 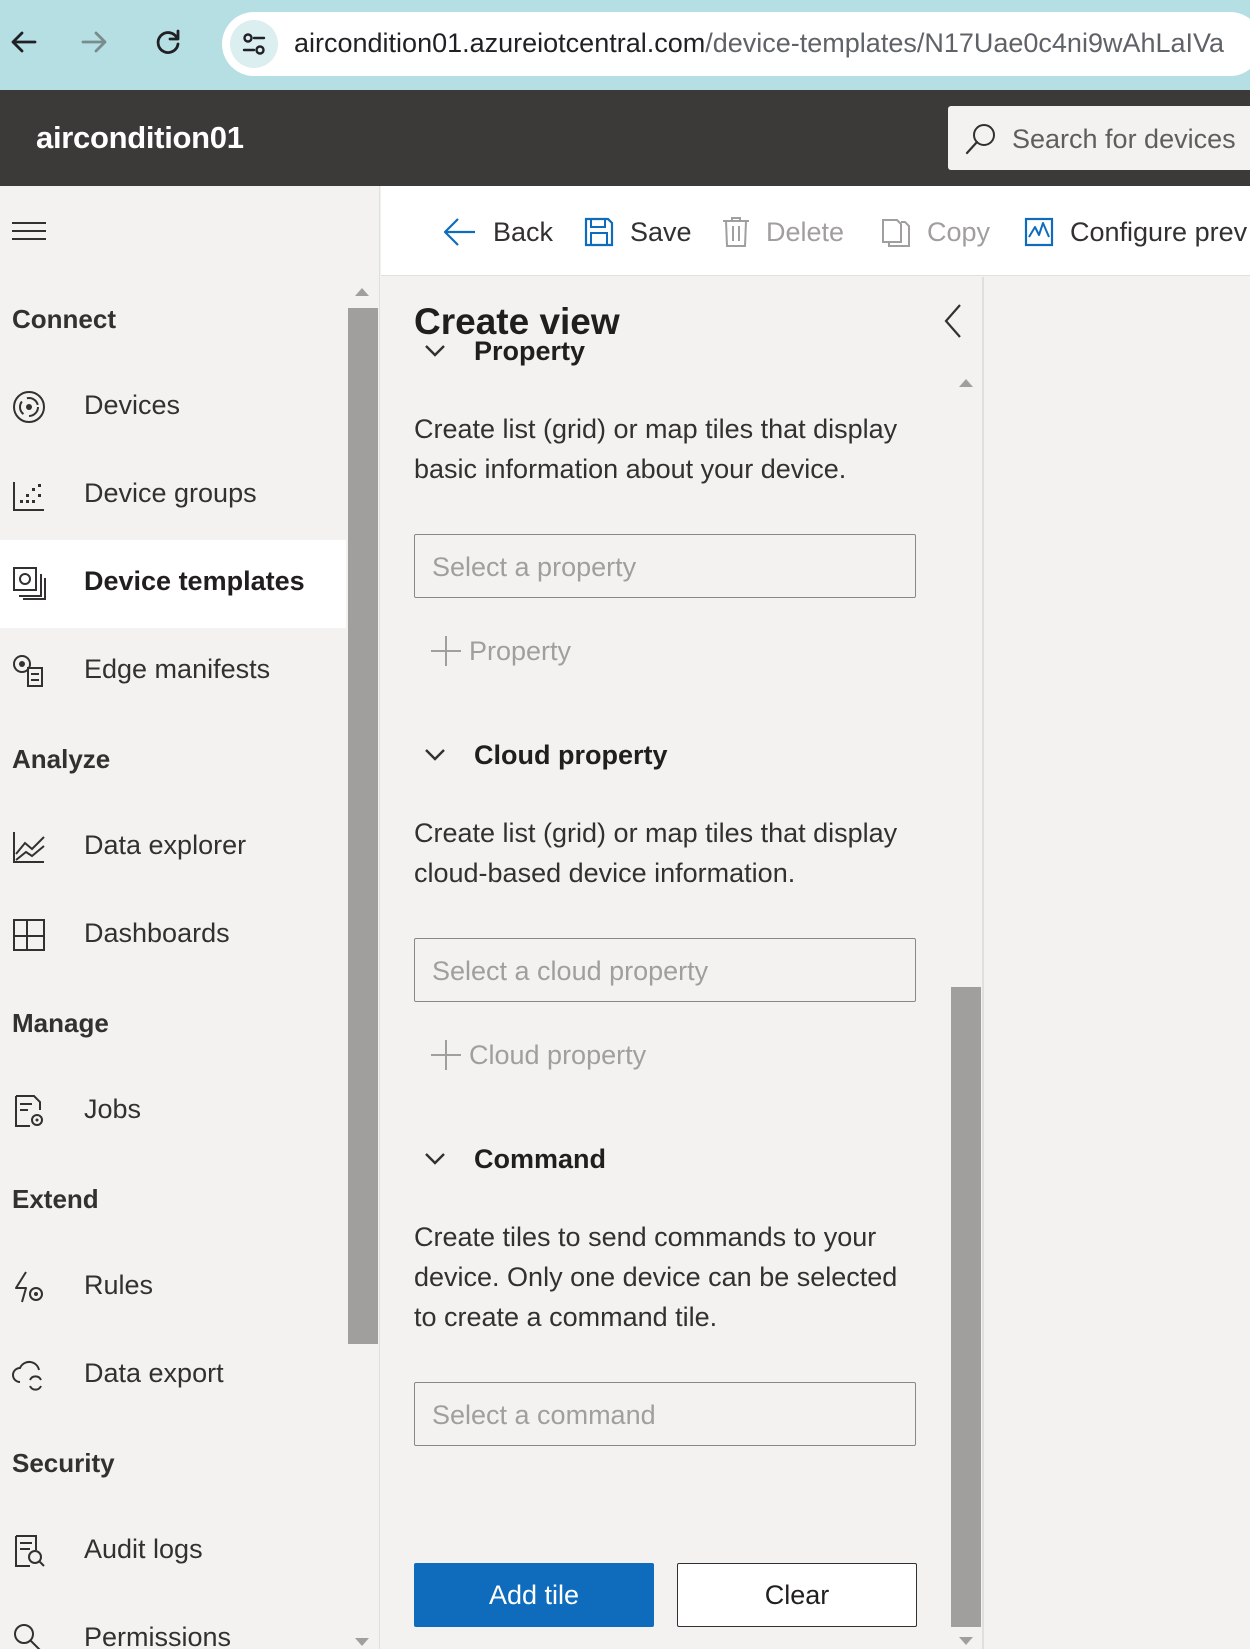 What do you see at coordinates (896, 233) in the screenshot?
I see `copy-icon` at bounding box center [896, 233].